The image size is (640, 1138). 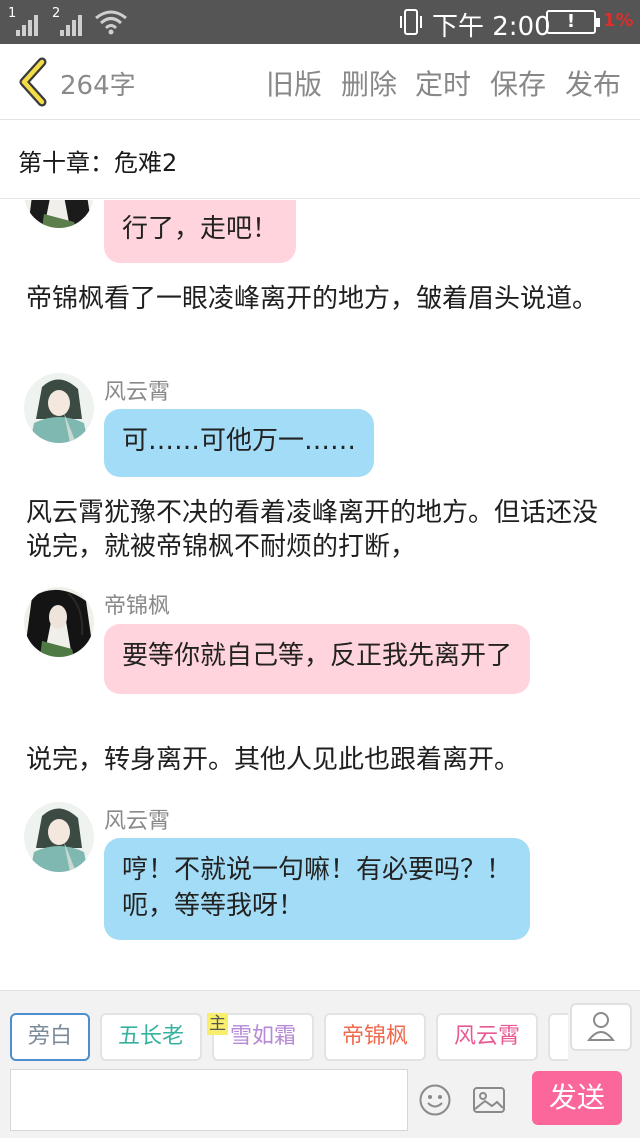 I want to click on character-chip-wuzhanglao: 五长老, so click(x=151, y=1037).